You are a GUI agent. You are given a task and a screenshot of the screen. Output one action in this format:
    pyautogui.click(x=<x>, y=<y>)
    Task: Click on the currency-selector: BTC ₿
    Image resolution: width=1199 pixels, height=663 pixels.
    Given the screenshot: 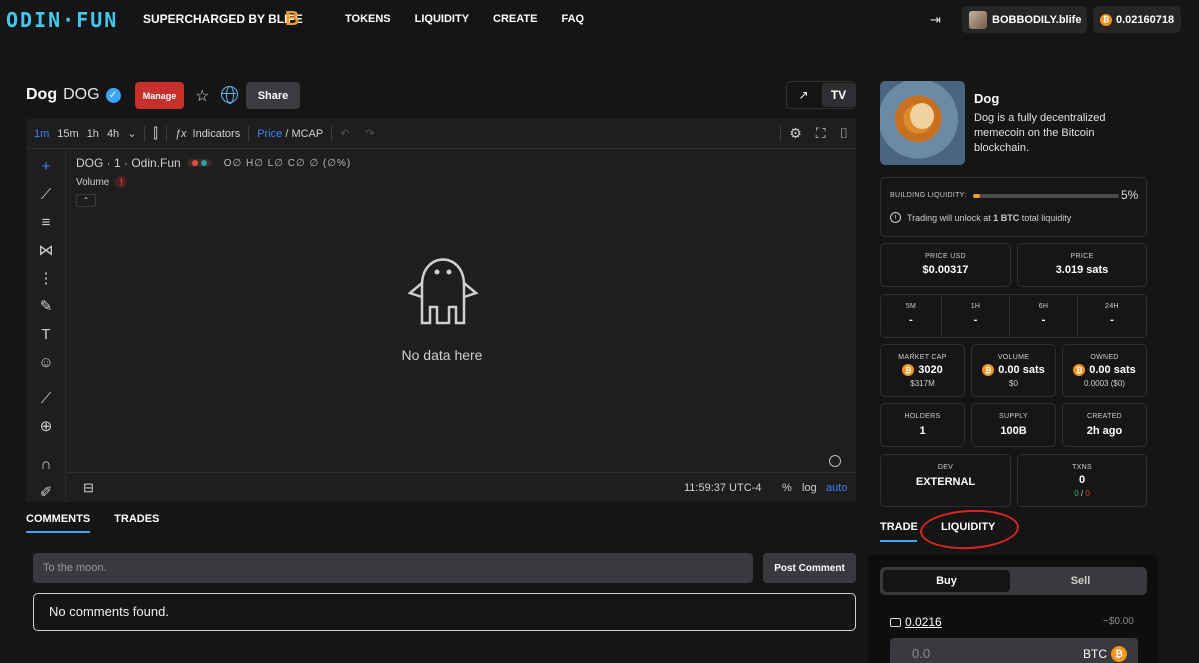 What is the action you would take?
    pyautogui.click(x=1107, y=654)
    